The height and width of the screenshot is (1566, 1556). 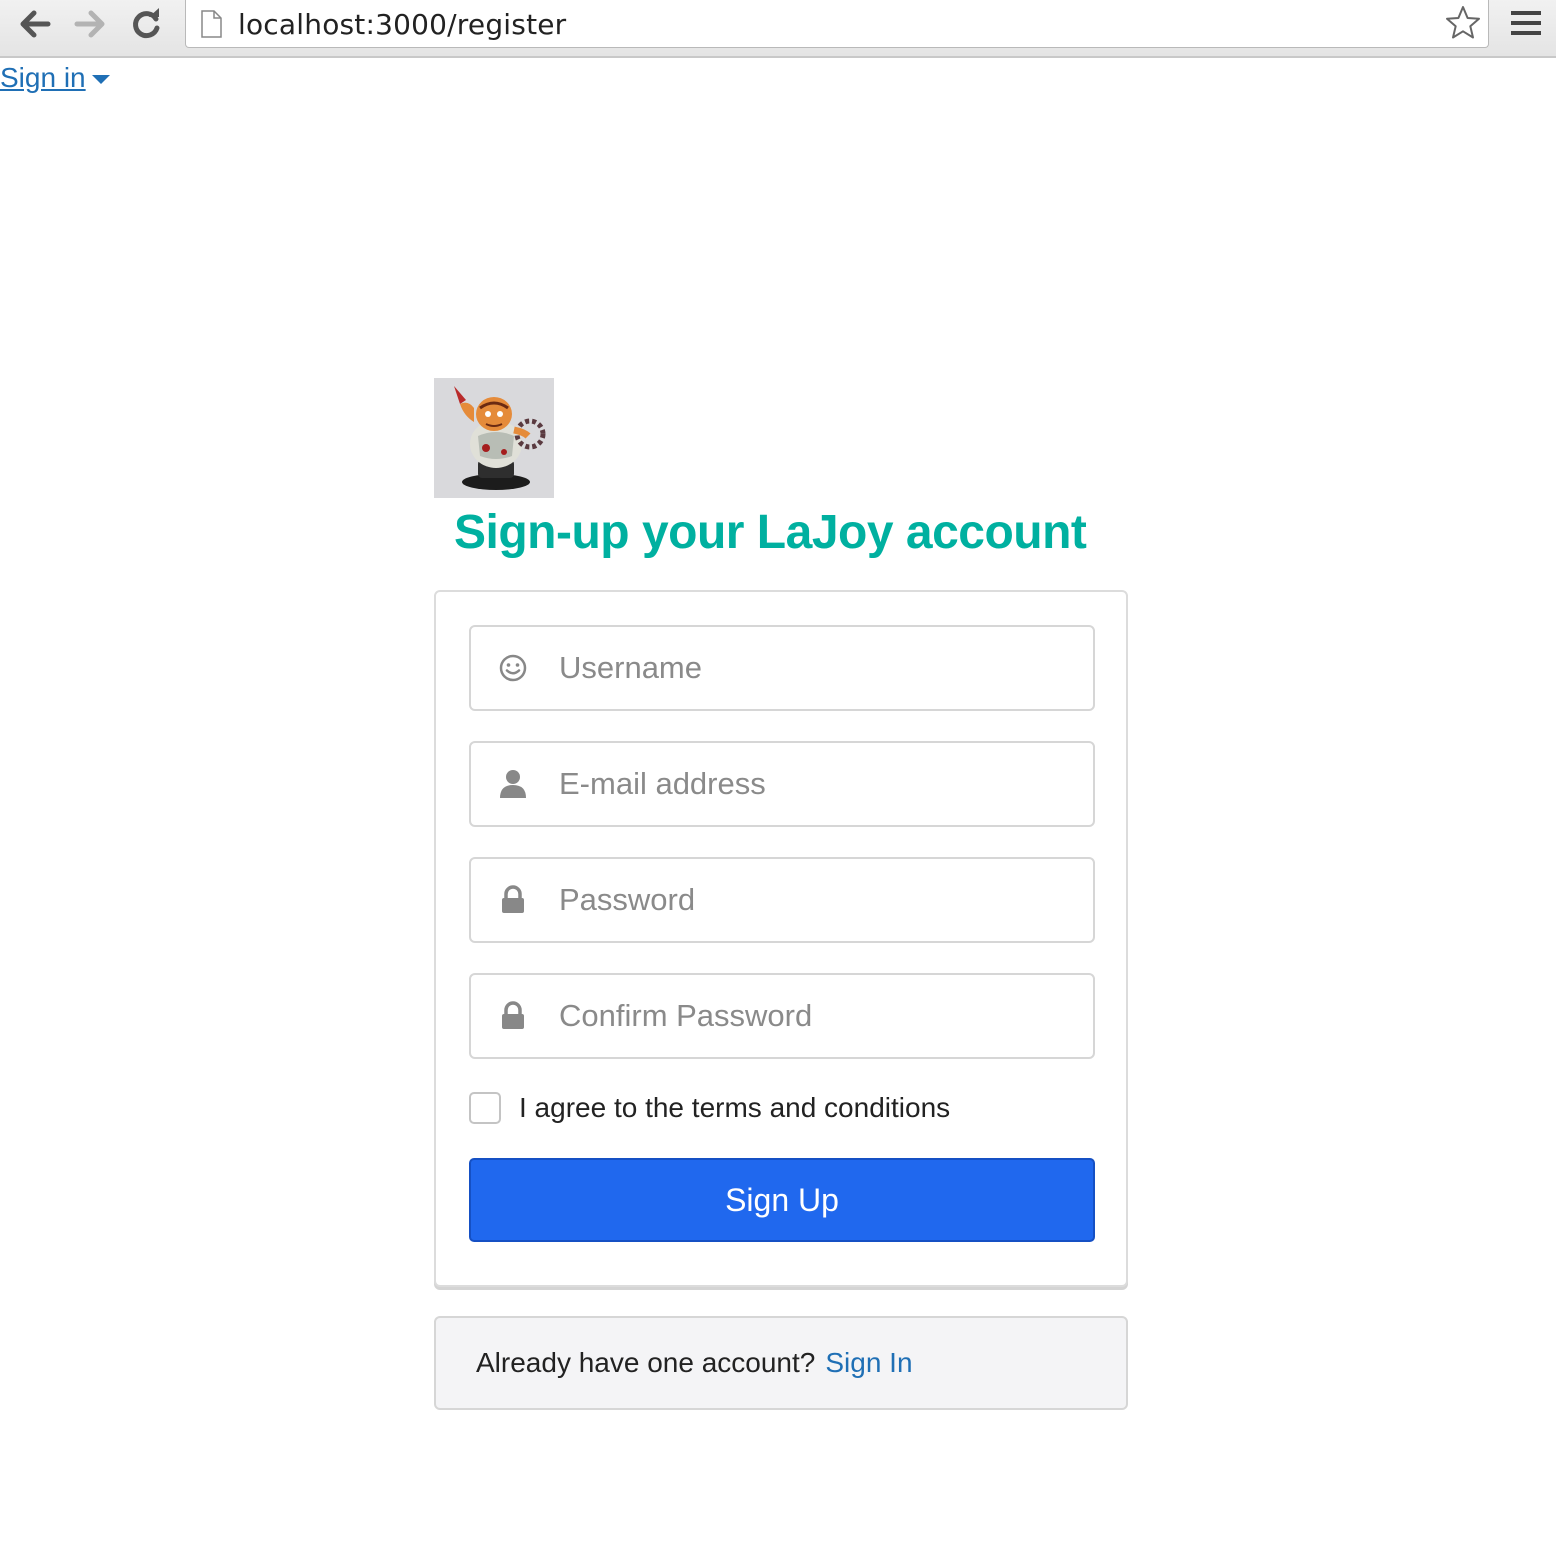 I want to click on sign-up-button: Sign Up, so click(x=782, y=1200).